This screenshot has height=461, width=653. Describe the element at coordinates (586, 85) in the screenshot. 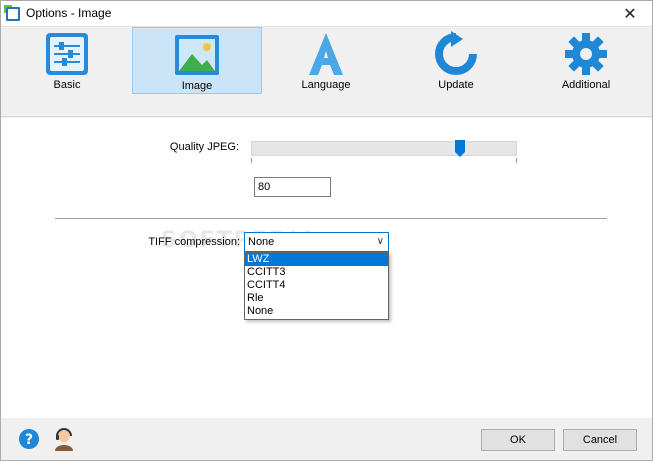

I see `tab-label: Additional` at that location.